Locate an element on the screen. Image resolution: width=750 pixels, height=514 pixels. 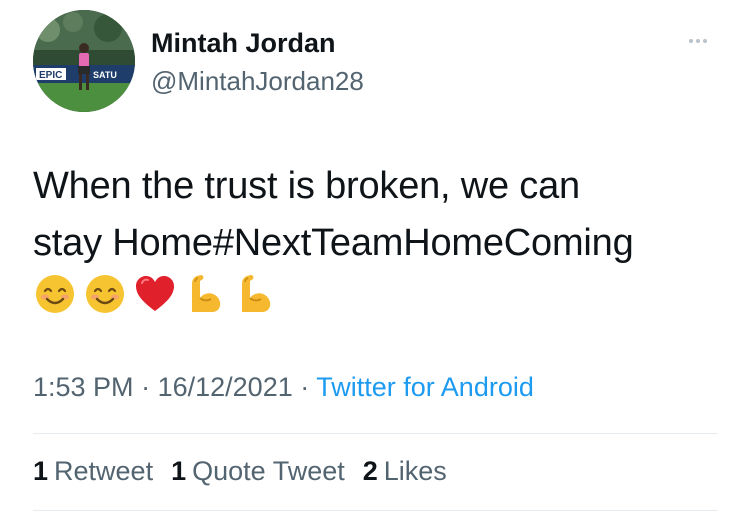
retweets-label: Retweet is located at coordinates (104, 471).